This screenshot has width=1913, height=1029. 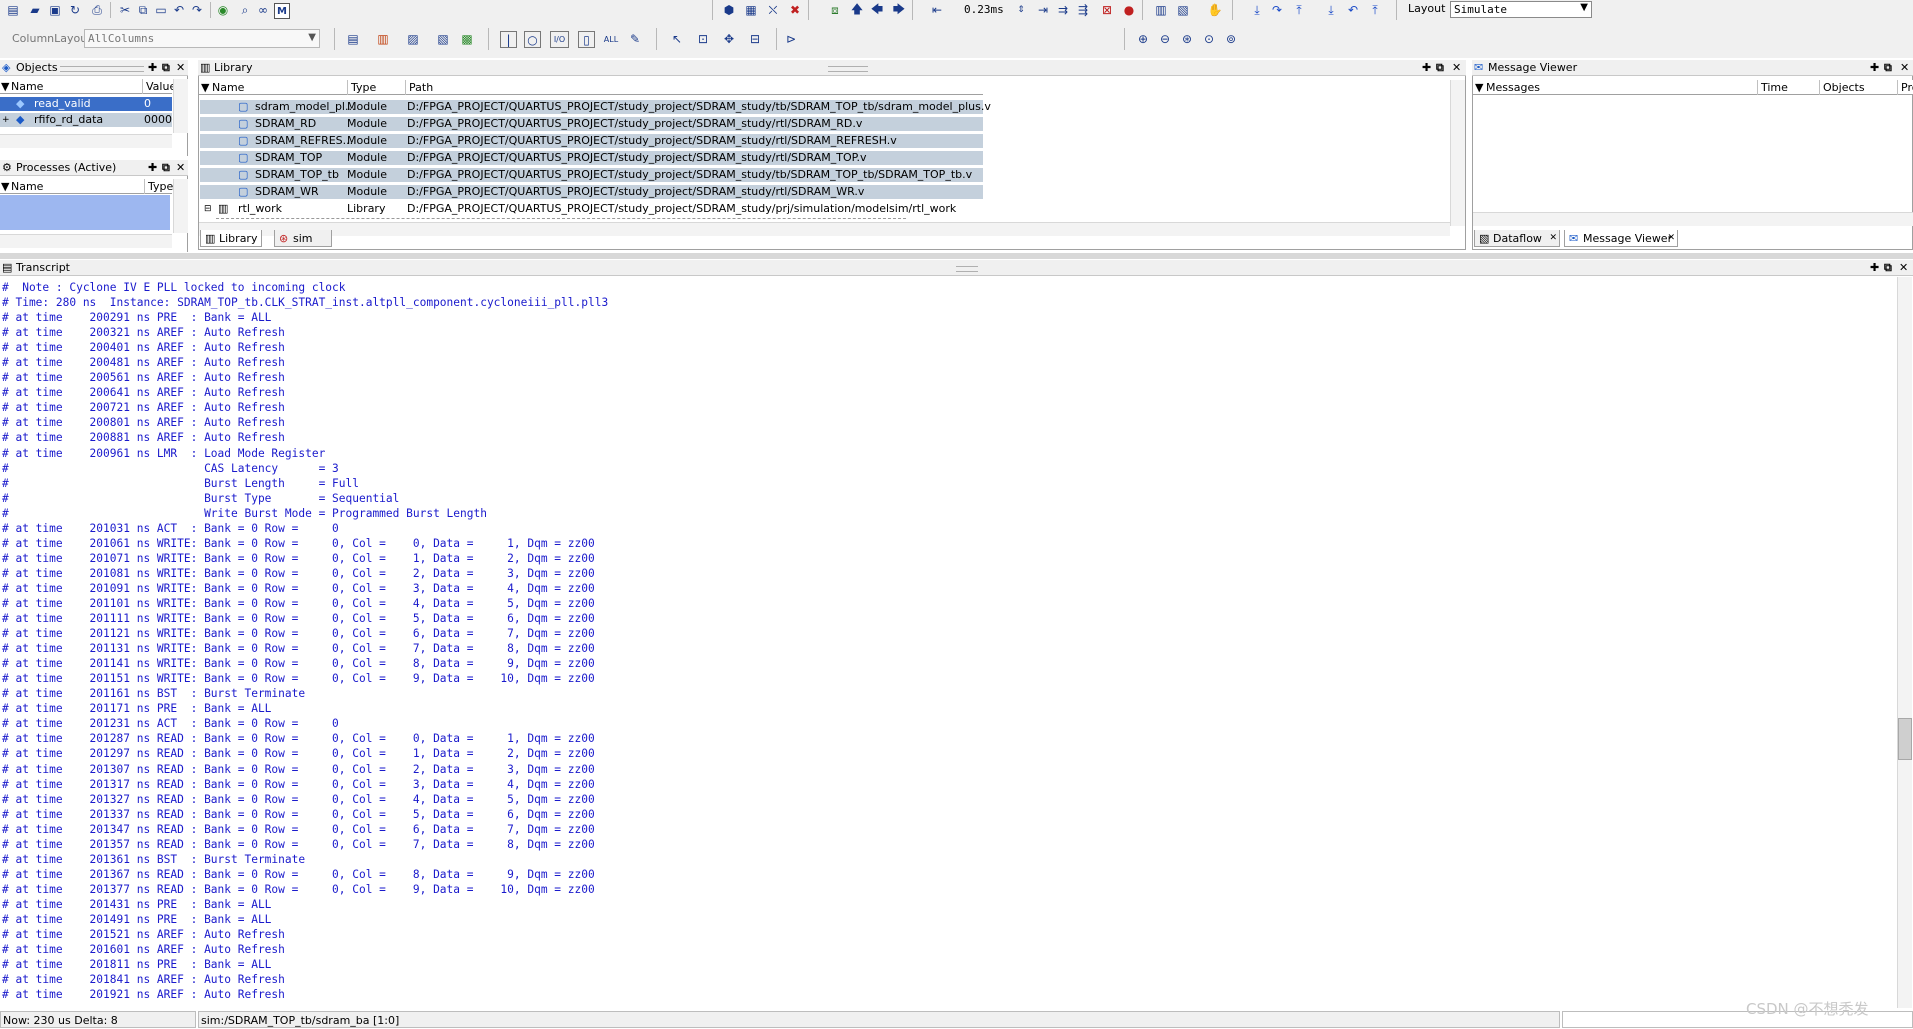 What do you see at coordinates (86, 241) in the screenshot?
I see `processes-hscrollbar` at bounding box center [86, 241].